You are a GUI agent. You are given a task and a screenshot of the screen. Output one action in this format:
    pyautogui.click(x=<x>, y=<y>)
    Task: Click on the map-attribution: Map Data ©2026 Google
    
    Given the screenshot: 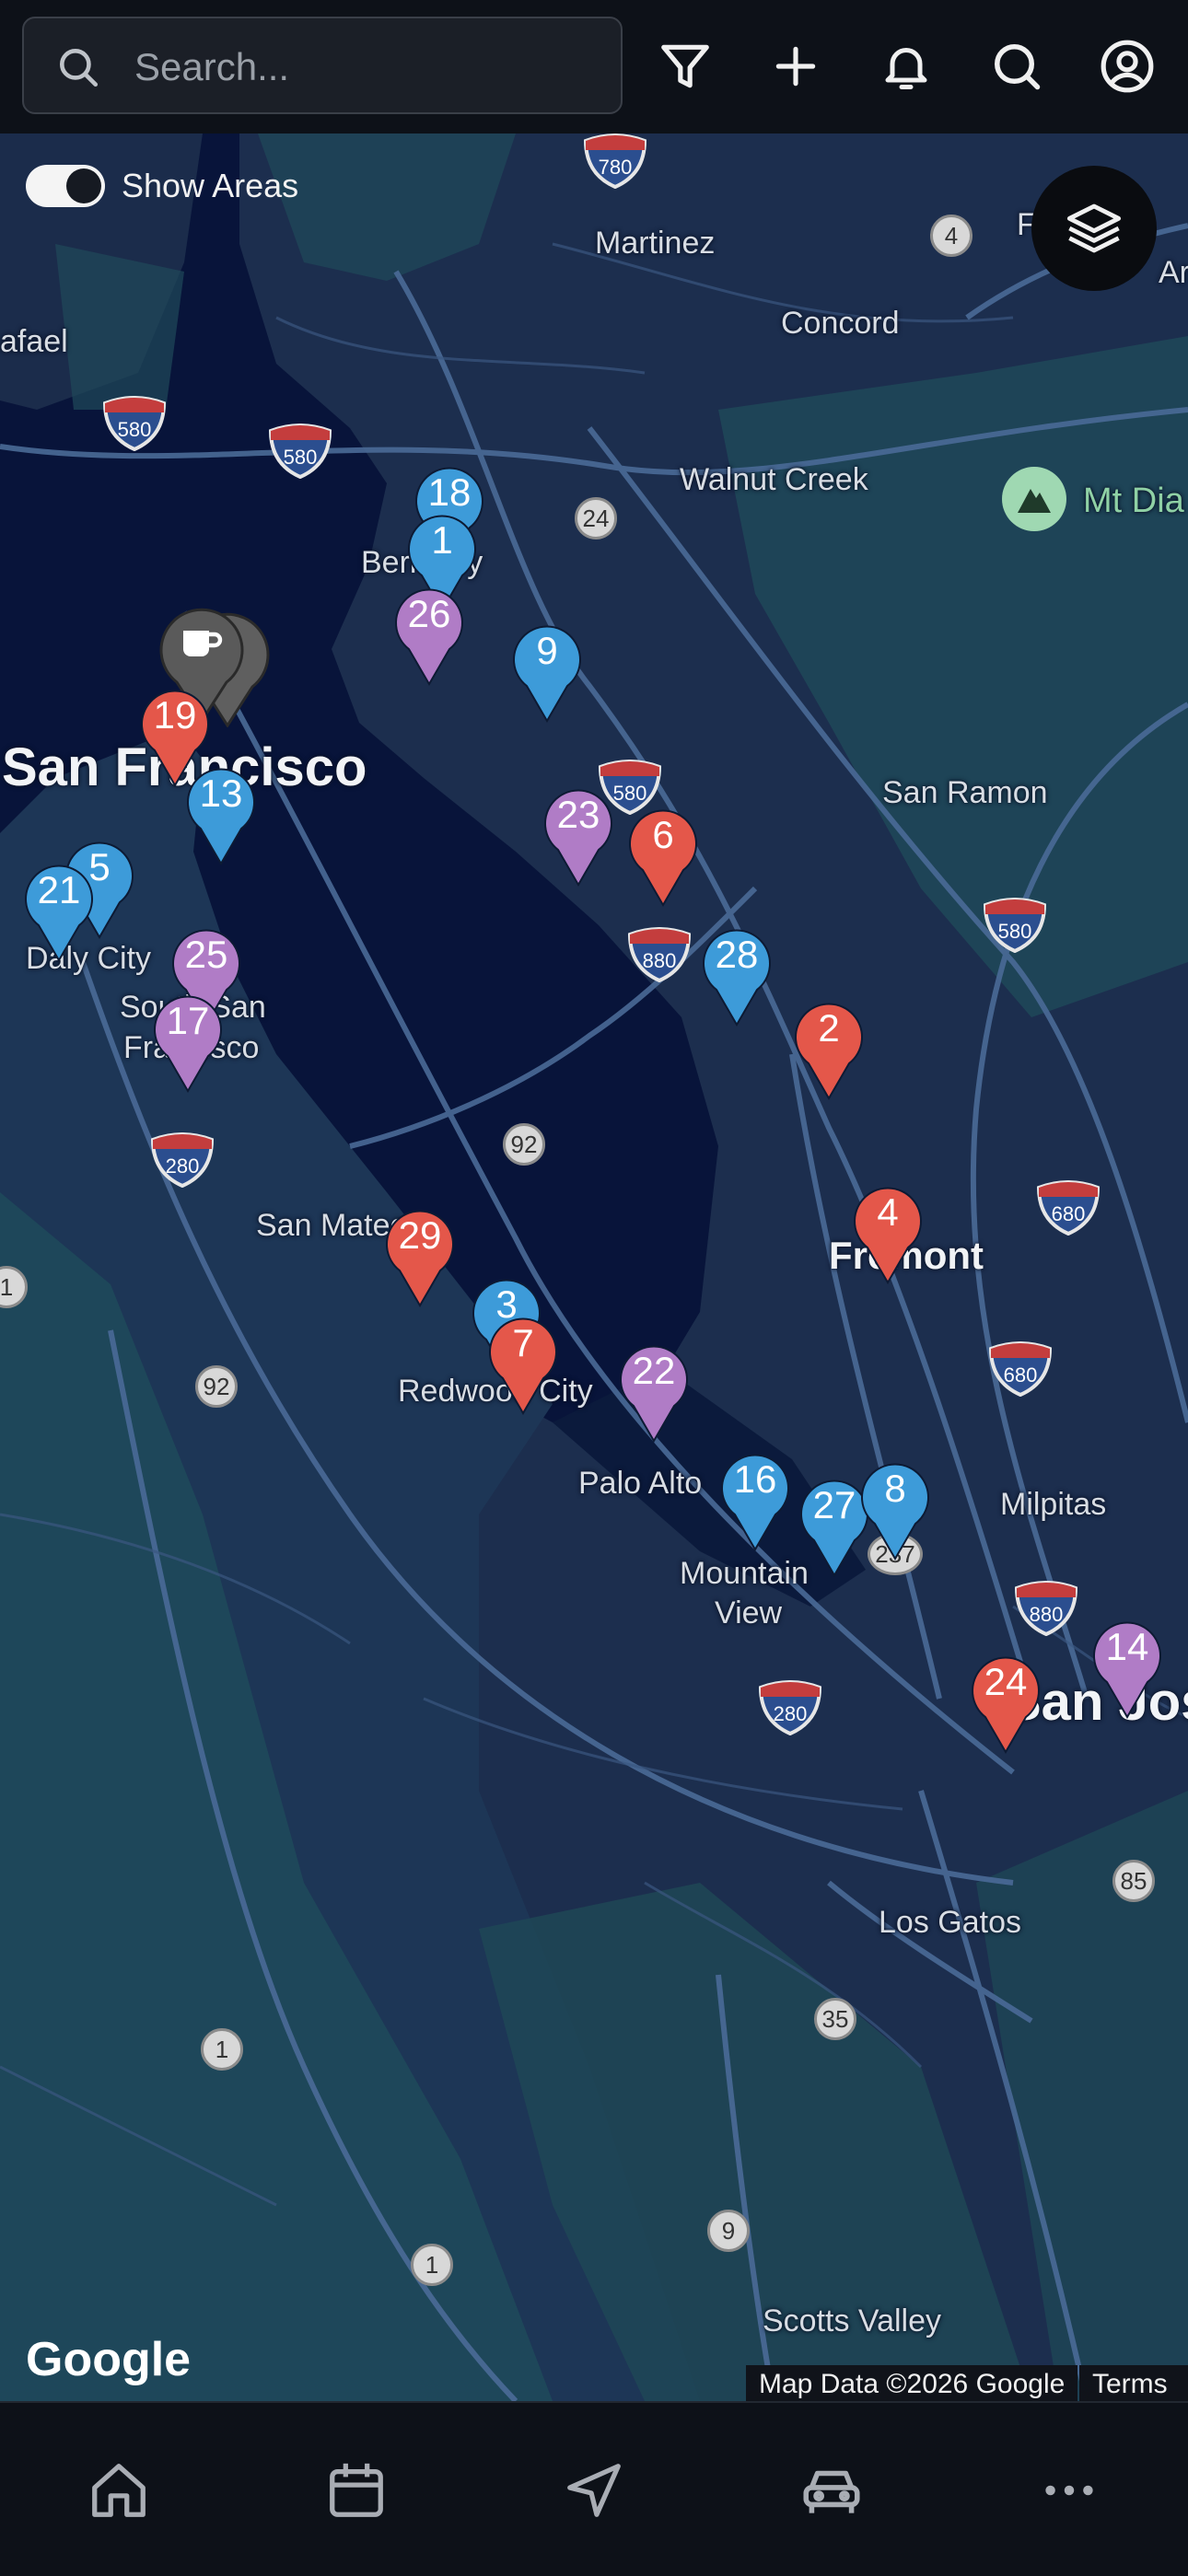 What is the action you would take?
    pyautogui.click(x=912, y=2383)
    